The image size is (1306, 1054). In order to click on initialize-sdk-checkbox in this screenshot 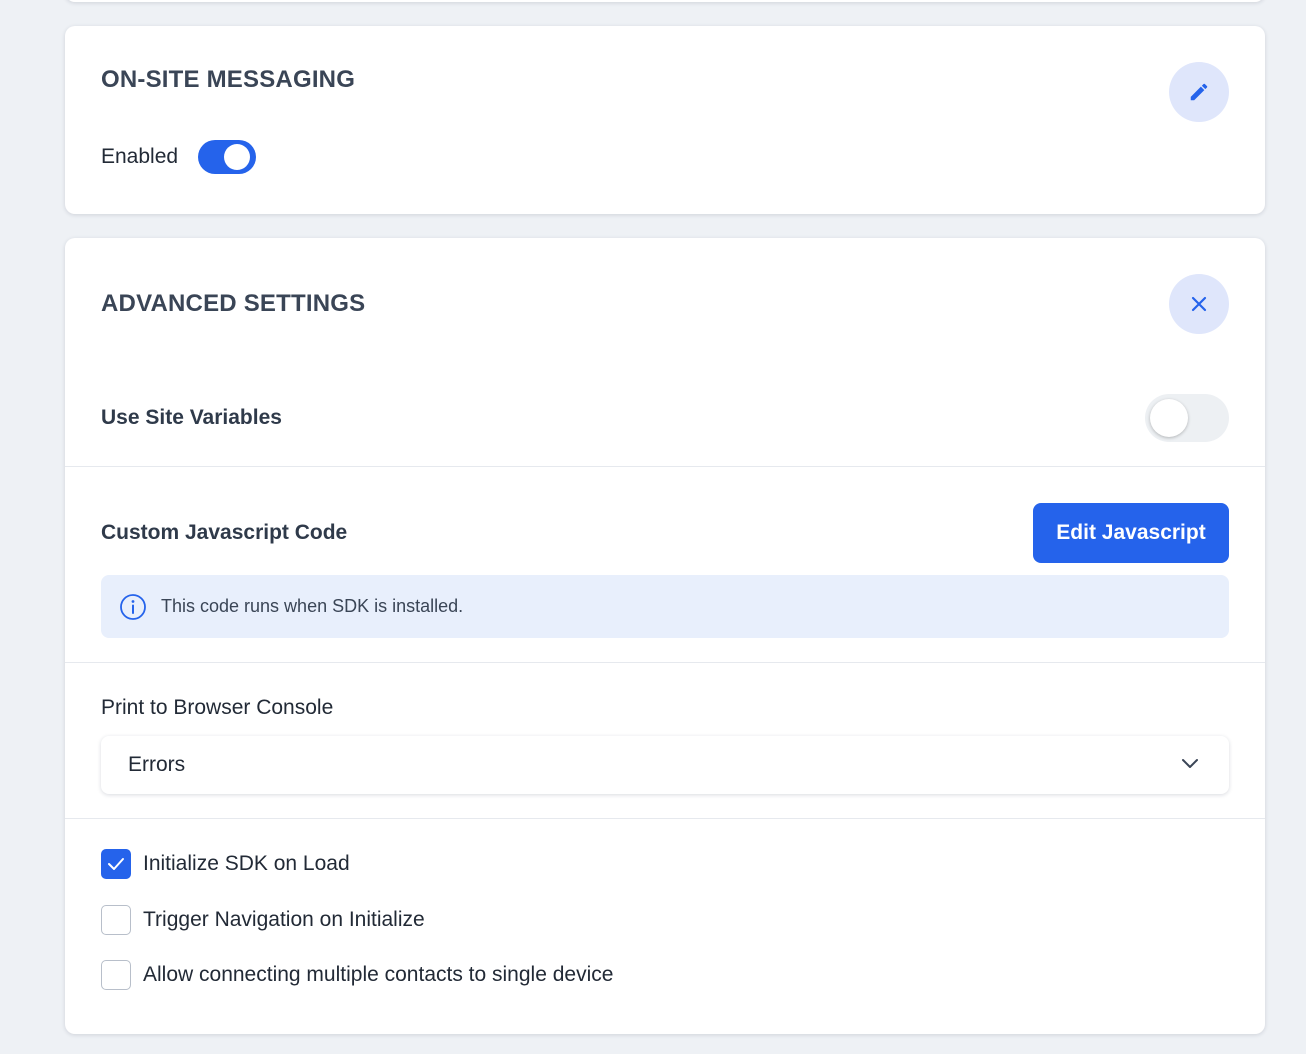, I will do `click(116, 864)`.